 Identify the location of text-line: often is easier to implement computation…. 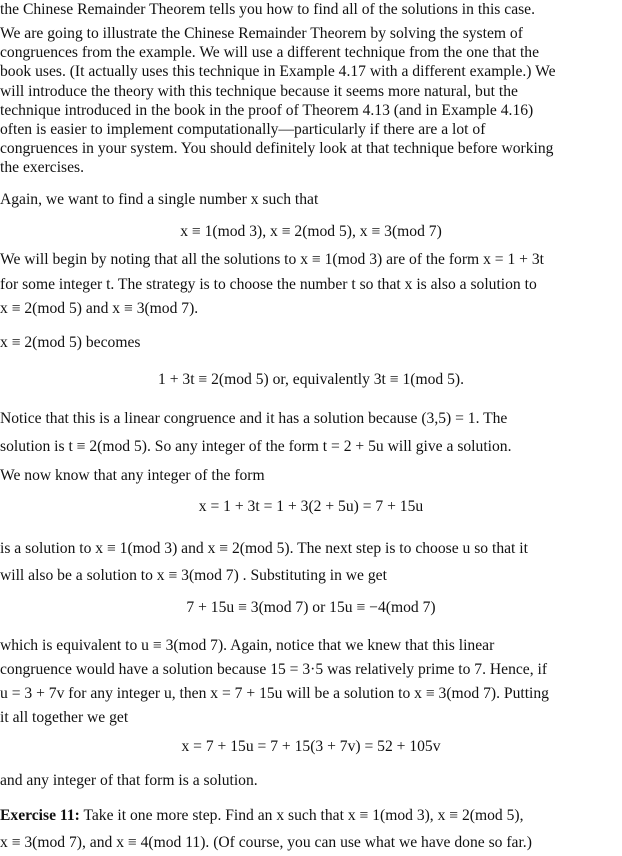
(243, 129).